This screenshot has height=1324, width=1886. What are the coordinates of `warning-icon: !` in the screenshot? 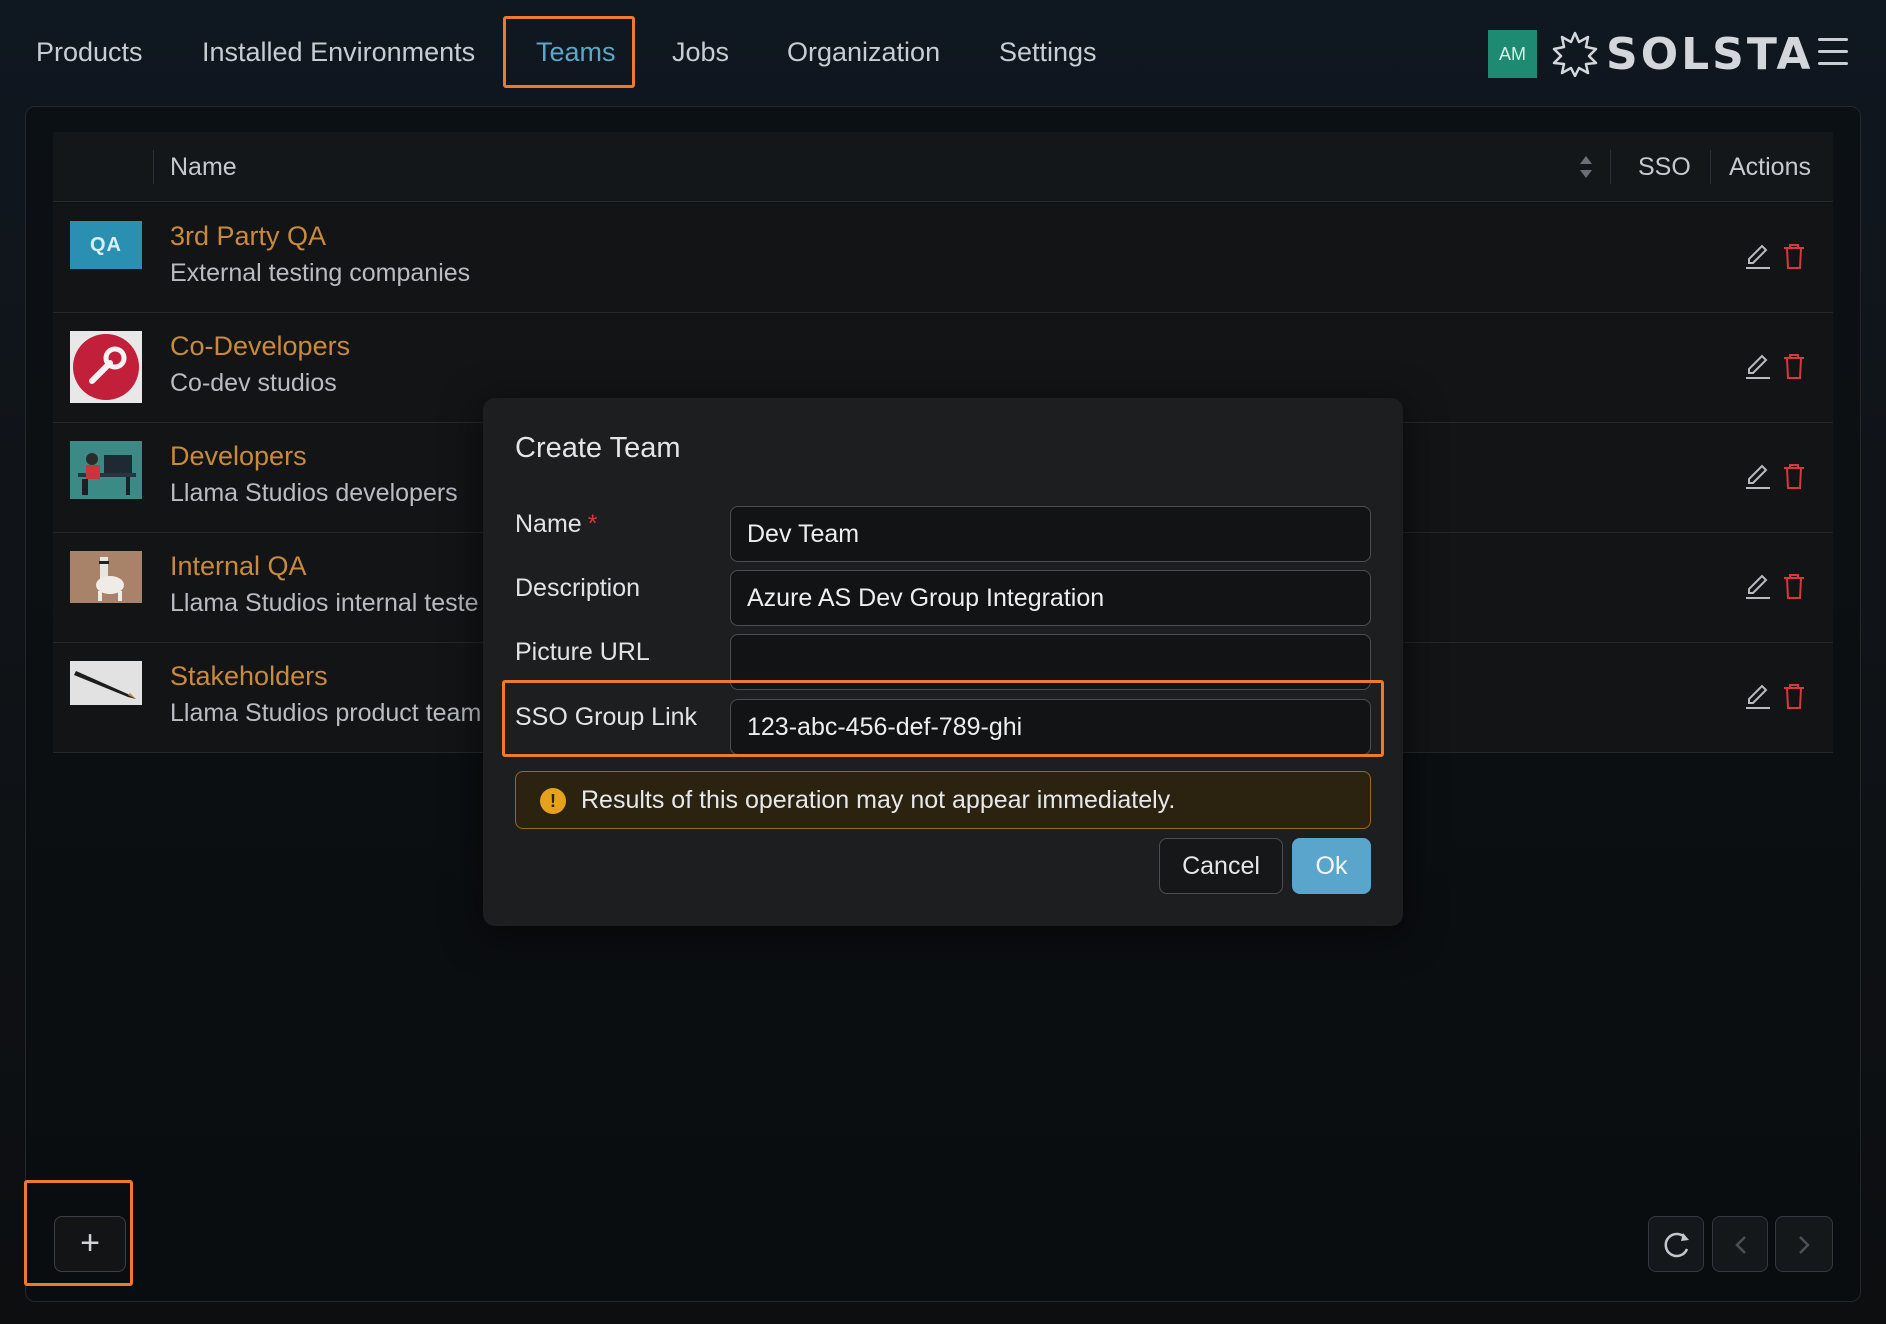 It's located at (553, 801).